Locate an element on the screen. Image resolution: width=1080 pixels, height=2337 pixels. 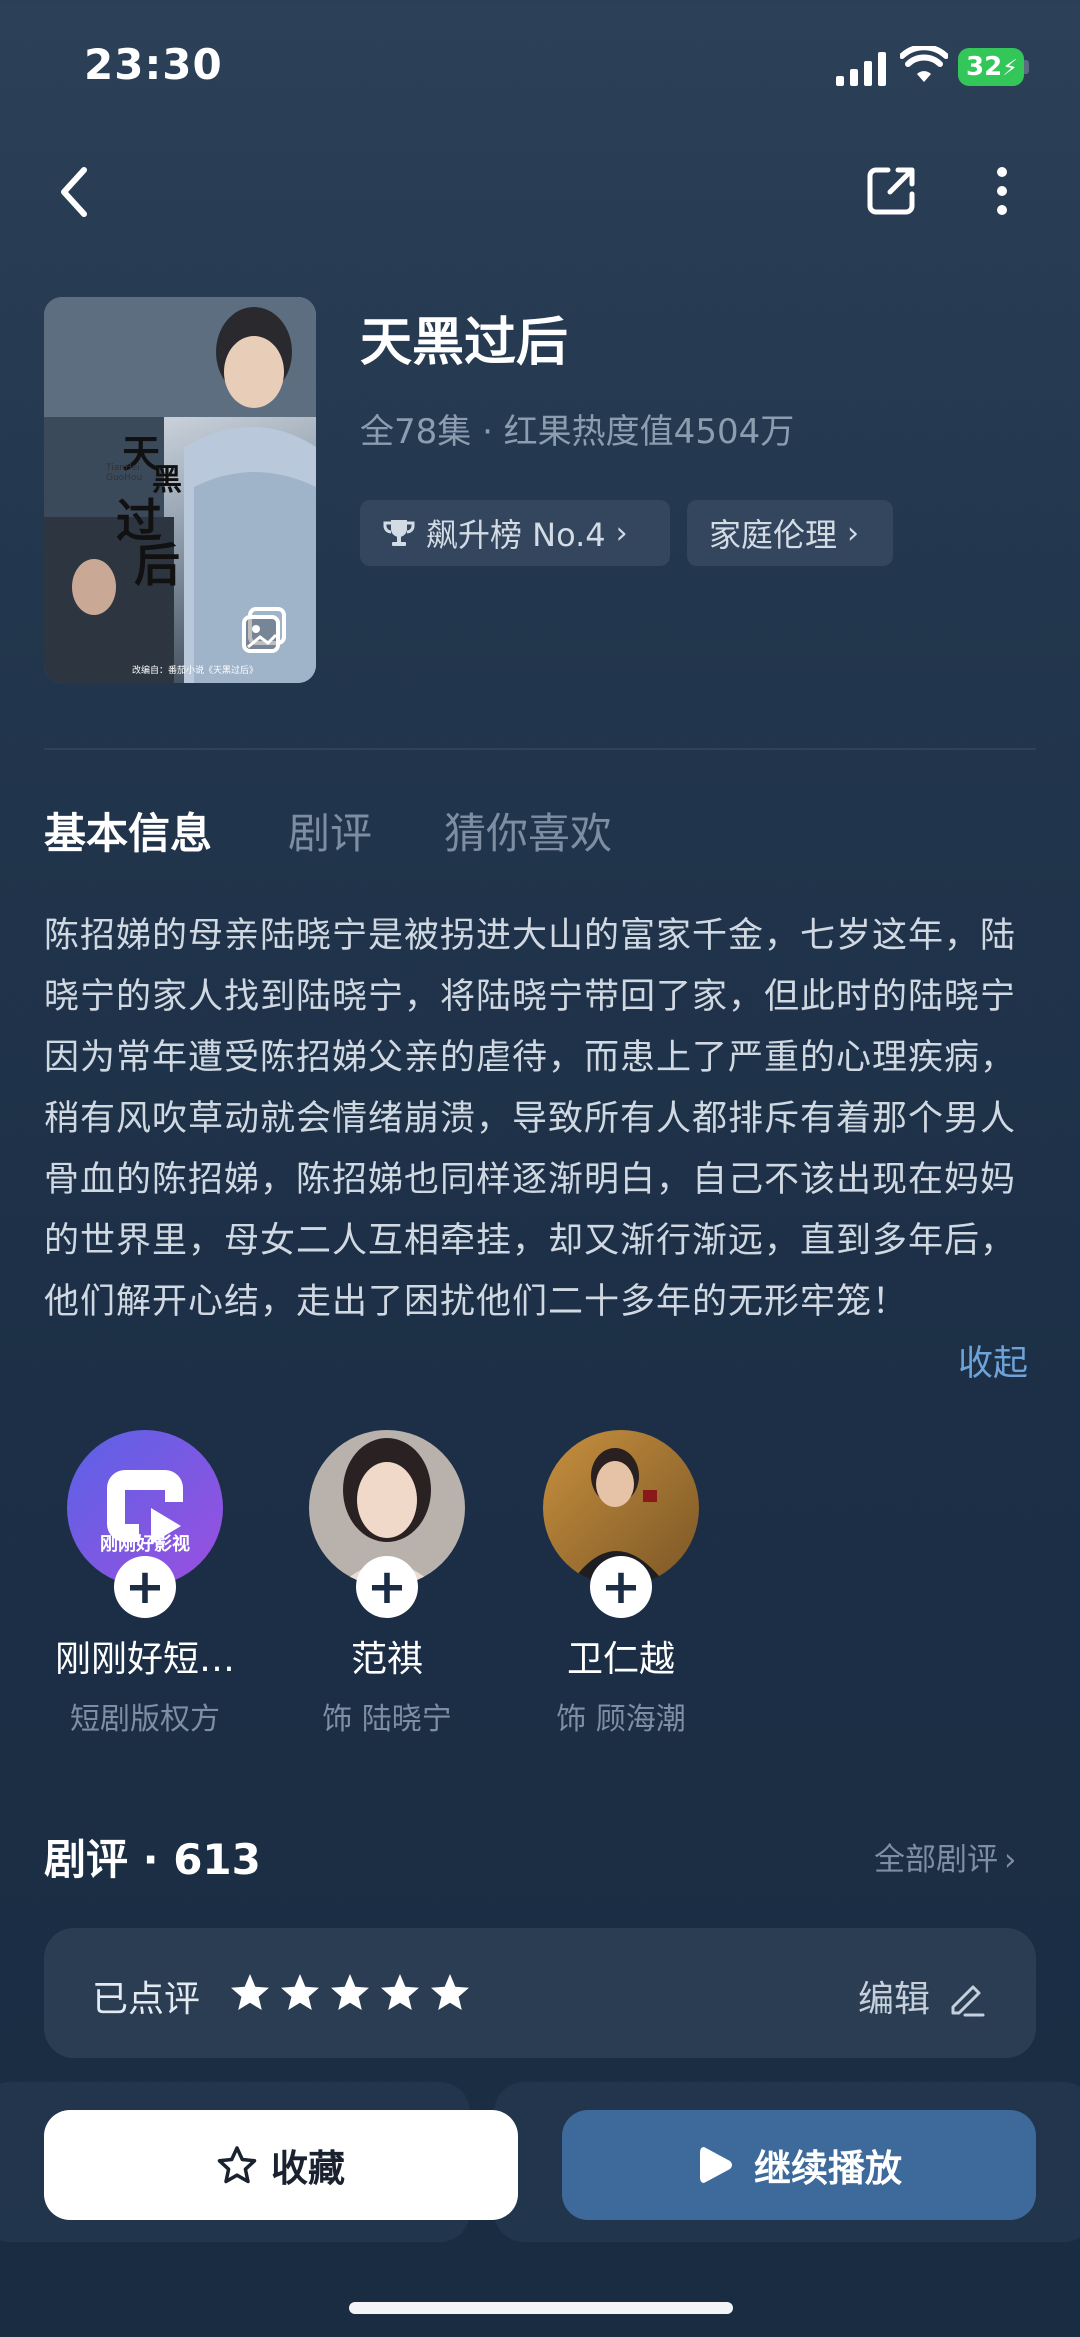
cast-name: 范祺 is located at coordinates (386, 1659).